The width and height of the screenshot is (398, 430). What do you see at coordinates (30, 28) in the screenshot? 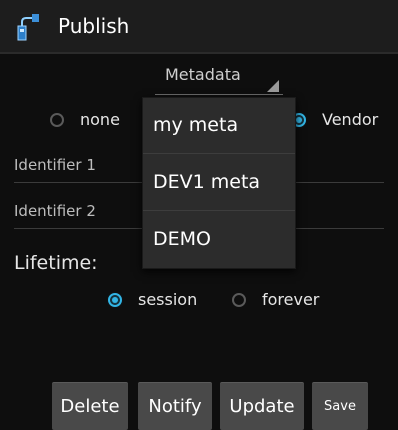
I see `usb-plug-icon` at bounding box center [30, 28].